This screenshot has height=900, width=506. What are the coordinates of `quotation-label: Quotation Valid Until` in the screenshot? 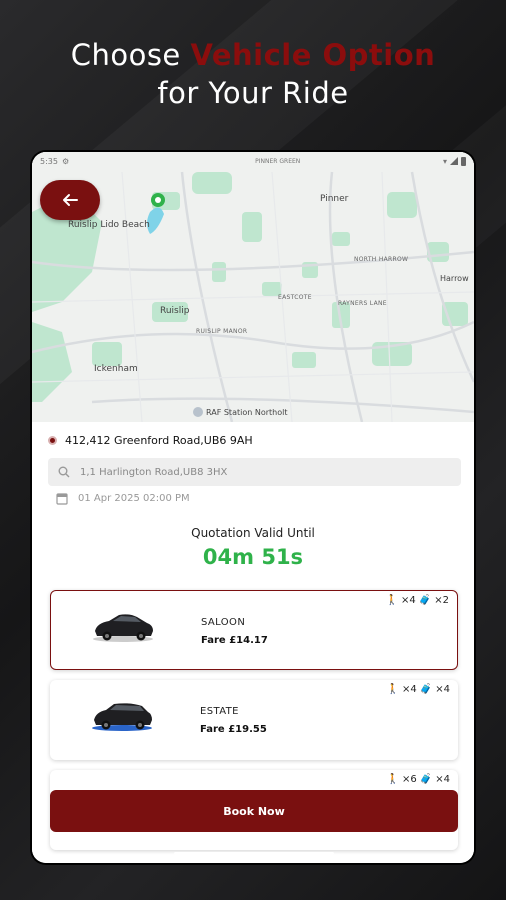 It's located at (253, 533).